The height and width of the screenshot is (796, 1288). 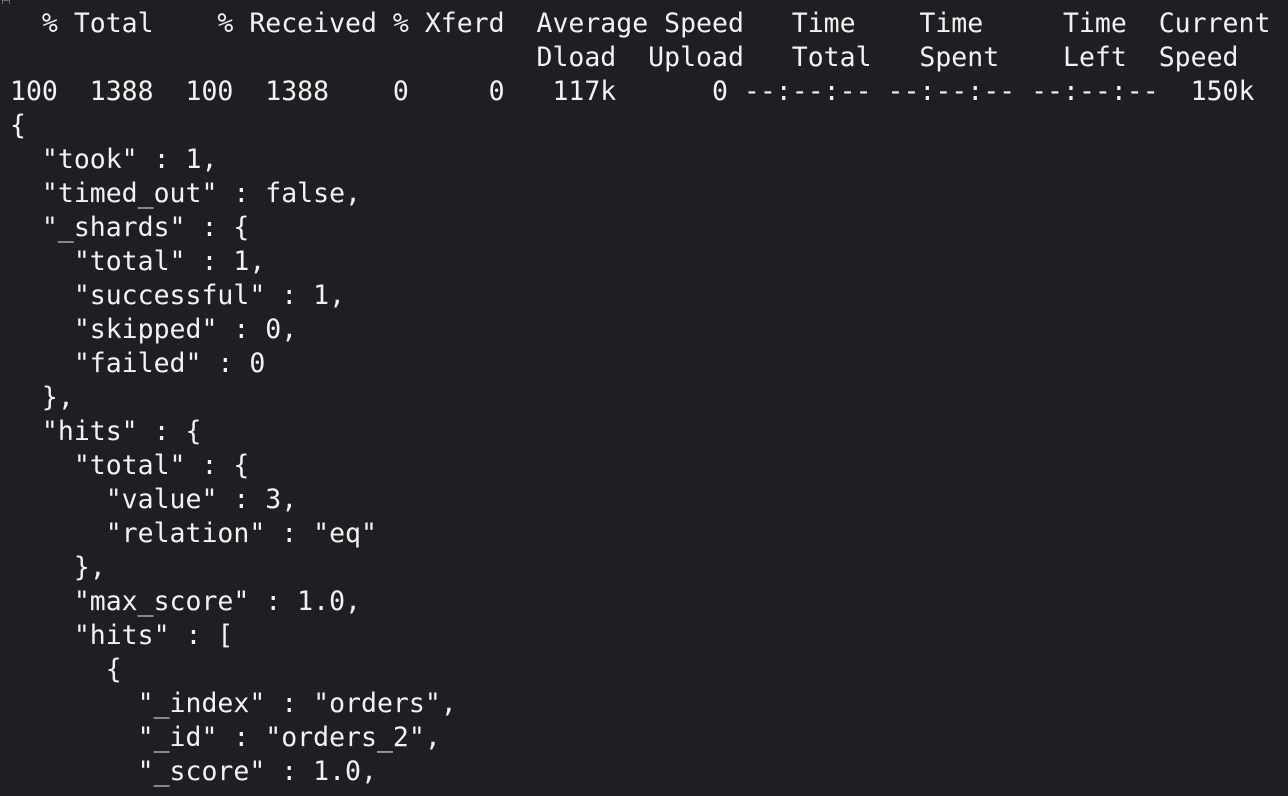 What do you see at coordinates (6, 2) in the screenshot?
I see `scroll-indicator` at bounding box center [6, 2].